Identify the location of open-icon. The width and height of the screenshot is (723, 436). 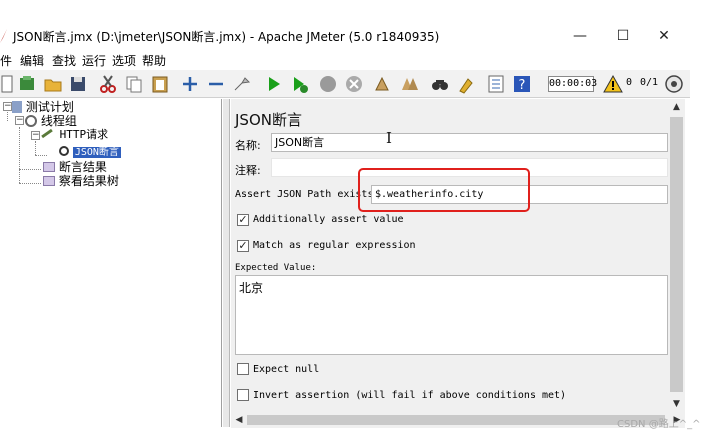
(53, 84).